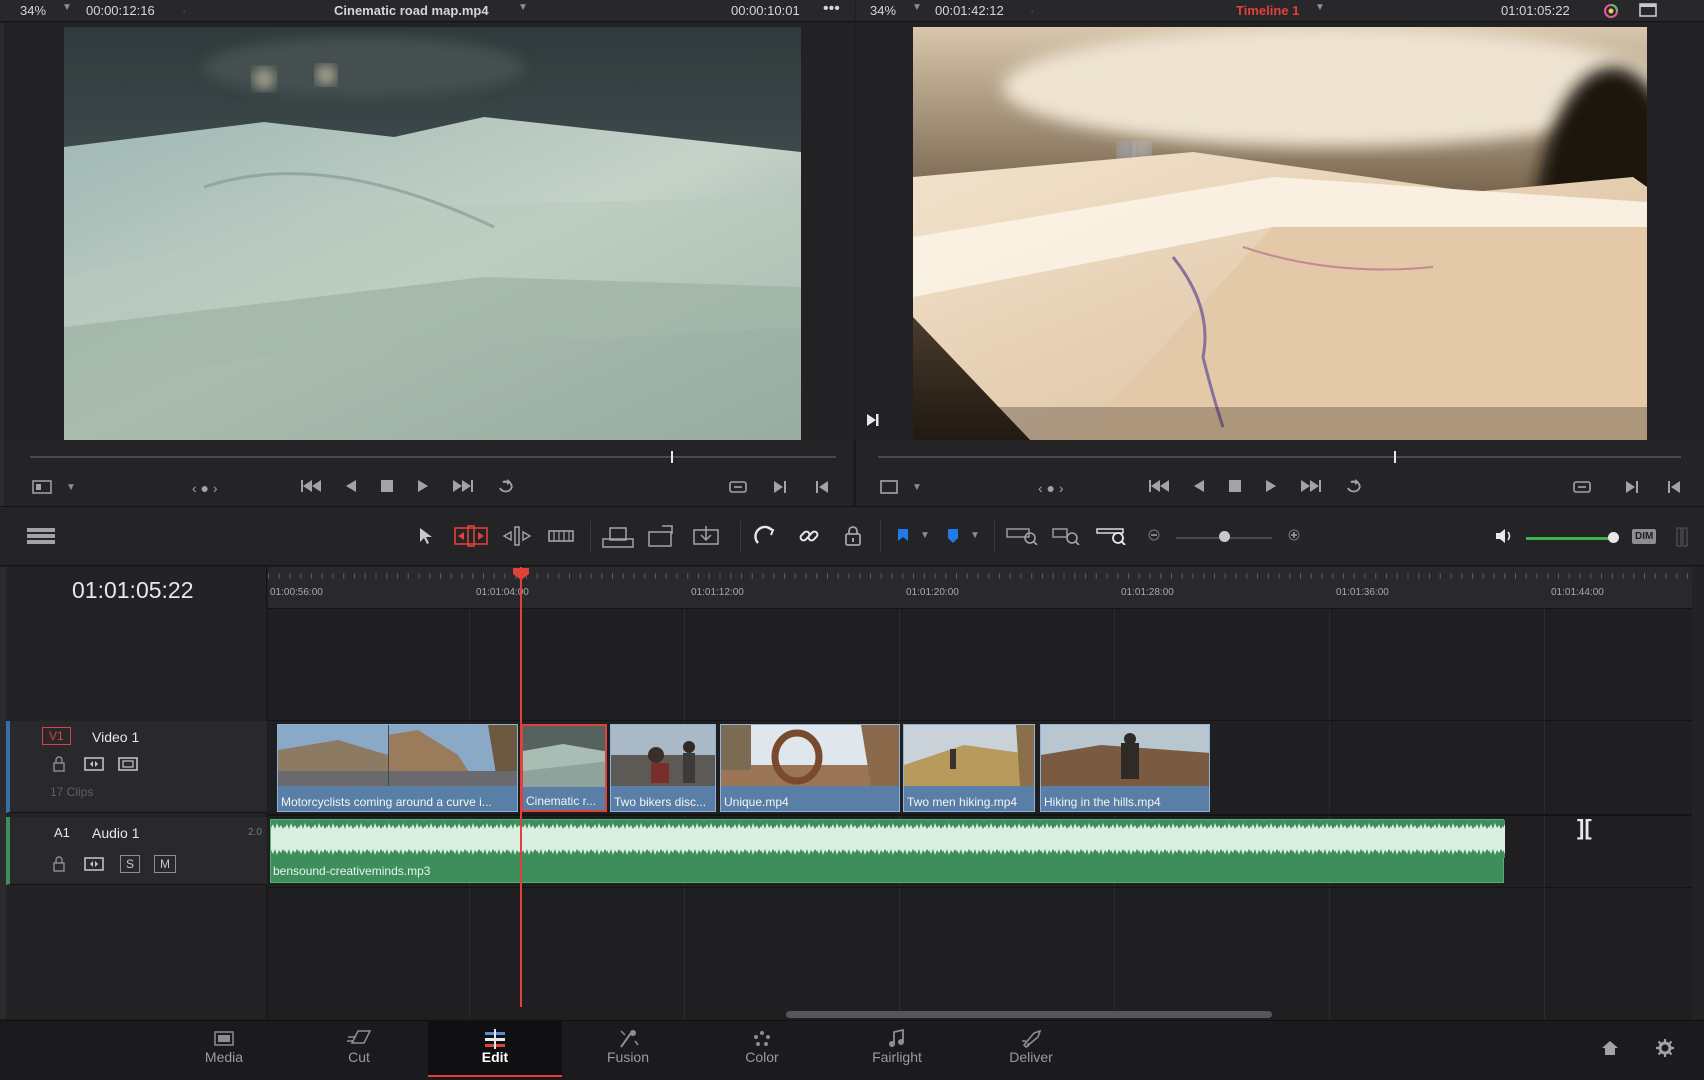 The image size is (1704, 1080). What do you see at coordinates (133, 590) in the screenshot?
I see `current-timecode: 01:01:05:22` at bounding box center [133, 590].